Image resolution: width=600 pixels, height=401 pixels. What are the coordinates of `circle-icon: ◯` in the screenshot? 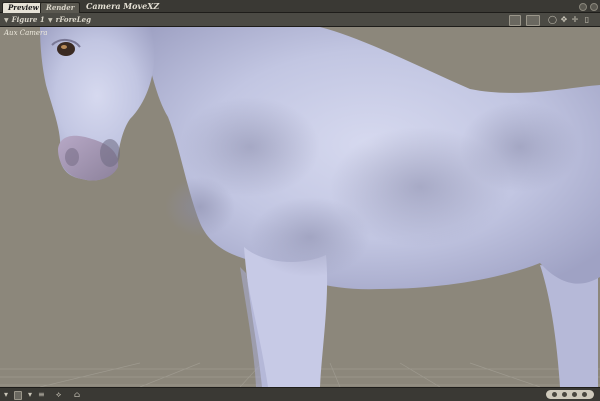 It's located at (552, 19).